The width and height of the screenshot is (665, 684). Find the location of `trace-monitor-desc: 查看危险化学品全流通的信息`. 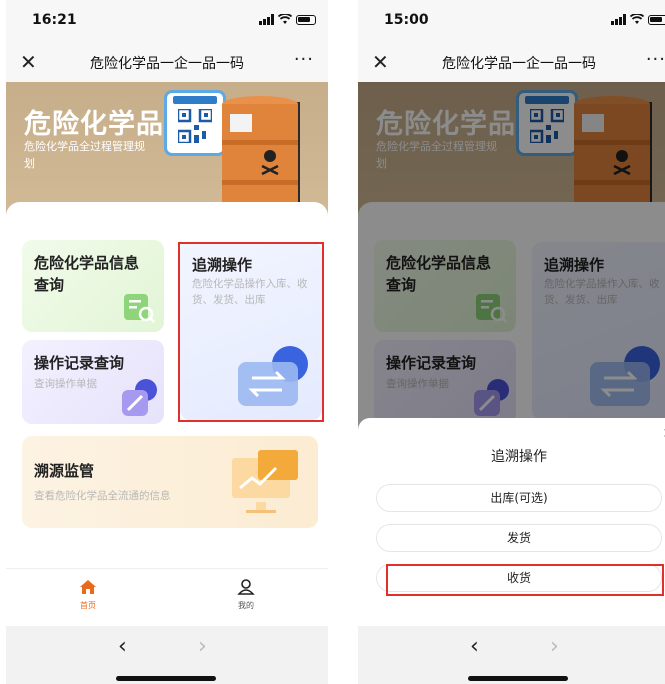

trace-monitor-desc: 查看危险化学品全流通的信息 is located at coordinates (102, 496).